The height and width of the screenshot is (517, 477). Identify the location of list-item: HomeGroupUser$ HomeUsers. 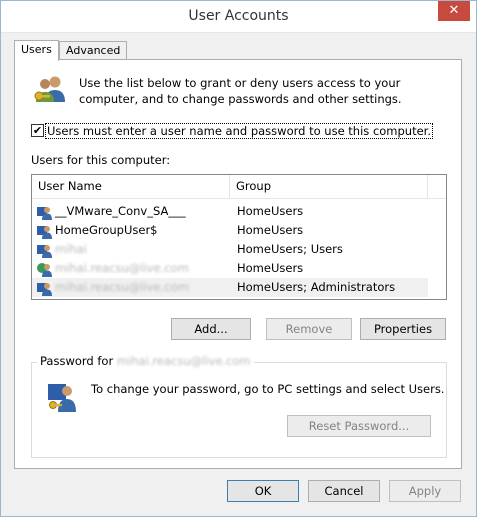
(230, 230).